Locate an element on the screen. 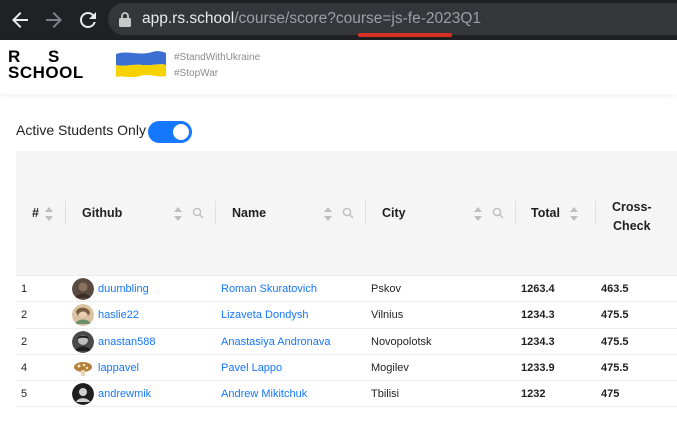 This screenshot has width=677, height=443. column-label-rank: # is located at coordinates (35, 213).